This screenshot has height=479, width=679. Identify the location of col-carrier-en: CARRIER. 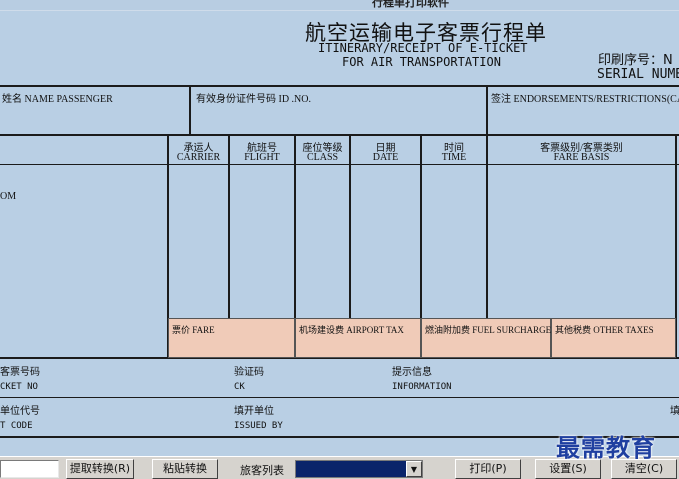
(198, 157).